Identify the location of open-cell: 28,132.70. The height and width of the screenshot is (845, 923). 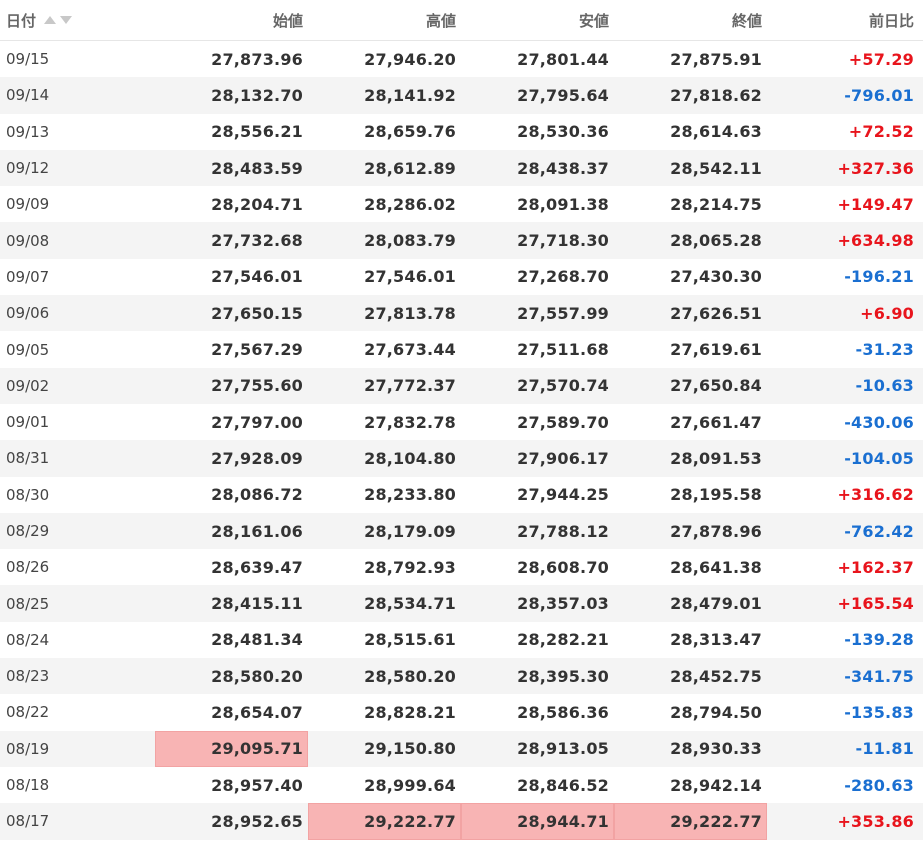
(231, 95).